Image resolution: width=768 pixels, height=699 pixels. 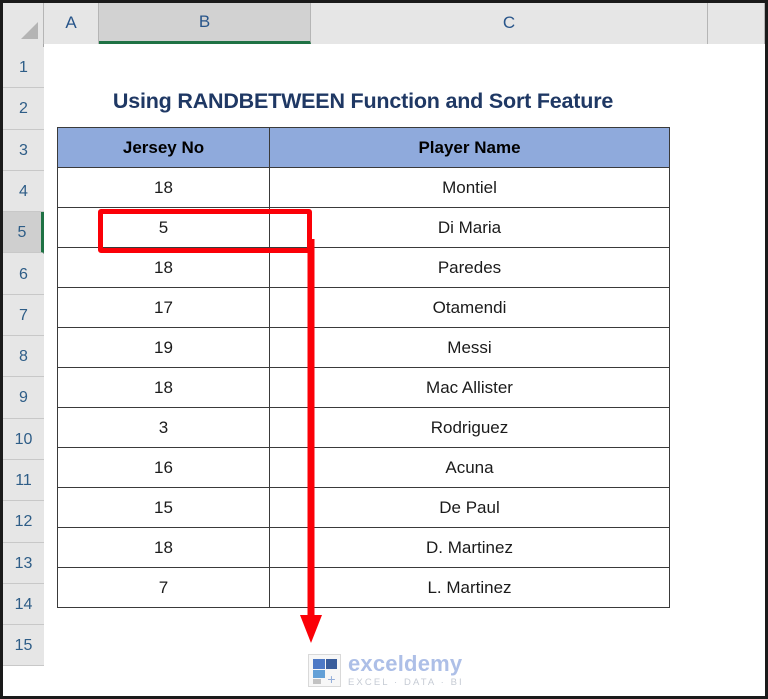 I want to click on watermark-text-block: exceldemy EXCEL · DATA · BI, so click(x=406, y=670).